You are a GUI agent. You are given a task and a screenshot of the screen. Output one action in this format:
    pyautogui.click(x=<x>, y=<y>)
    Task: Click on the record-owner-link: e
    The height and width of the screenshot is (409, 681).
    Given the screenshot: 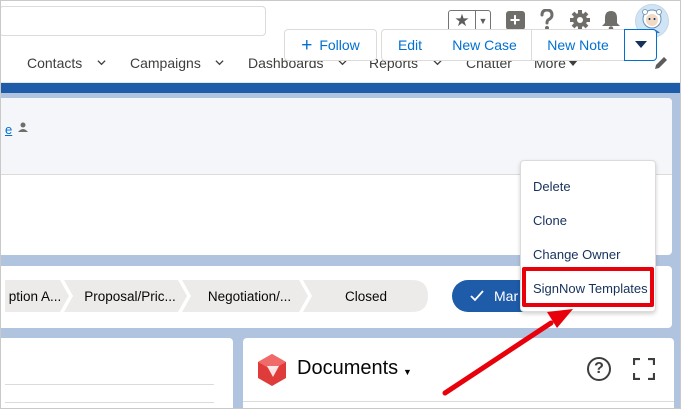 What is the action you would take?
    pyautogui.click(x=8, y=129)
    